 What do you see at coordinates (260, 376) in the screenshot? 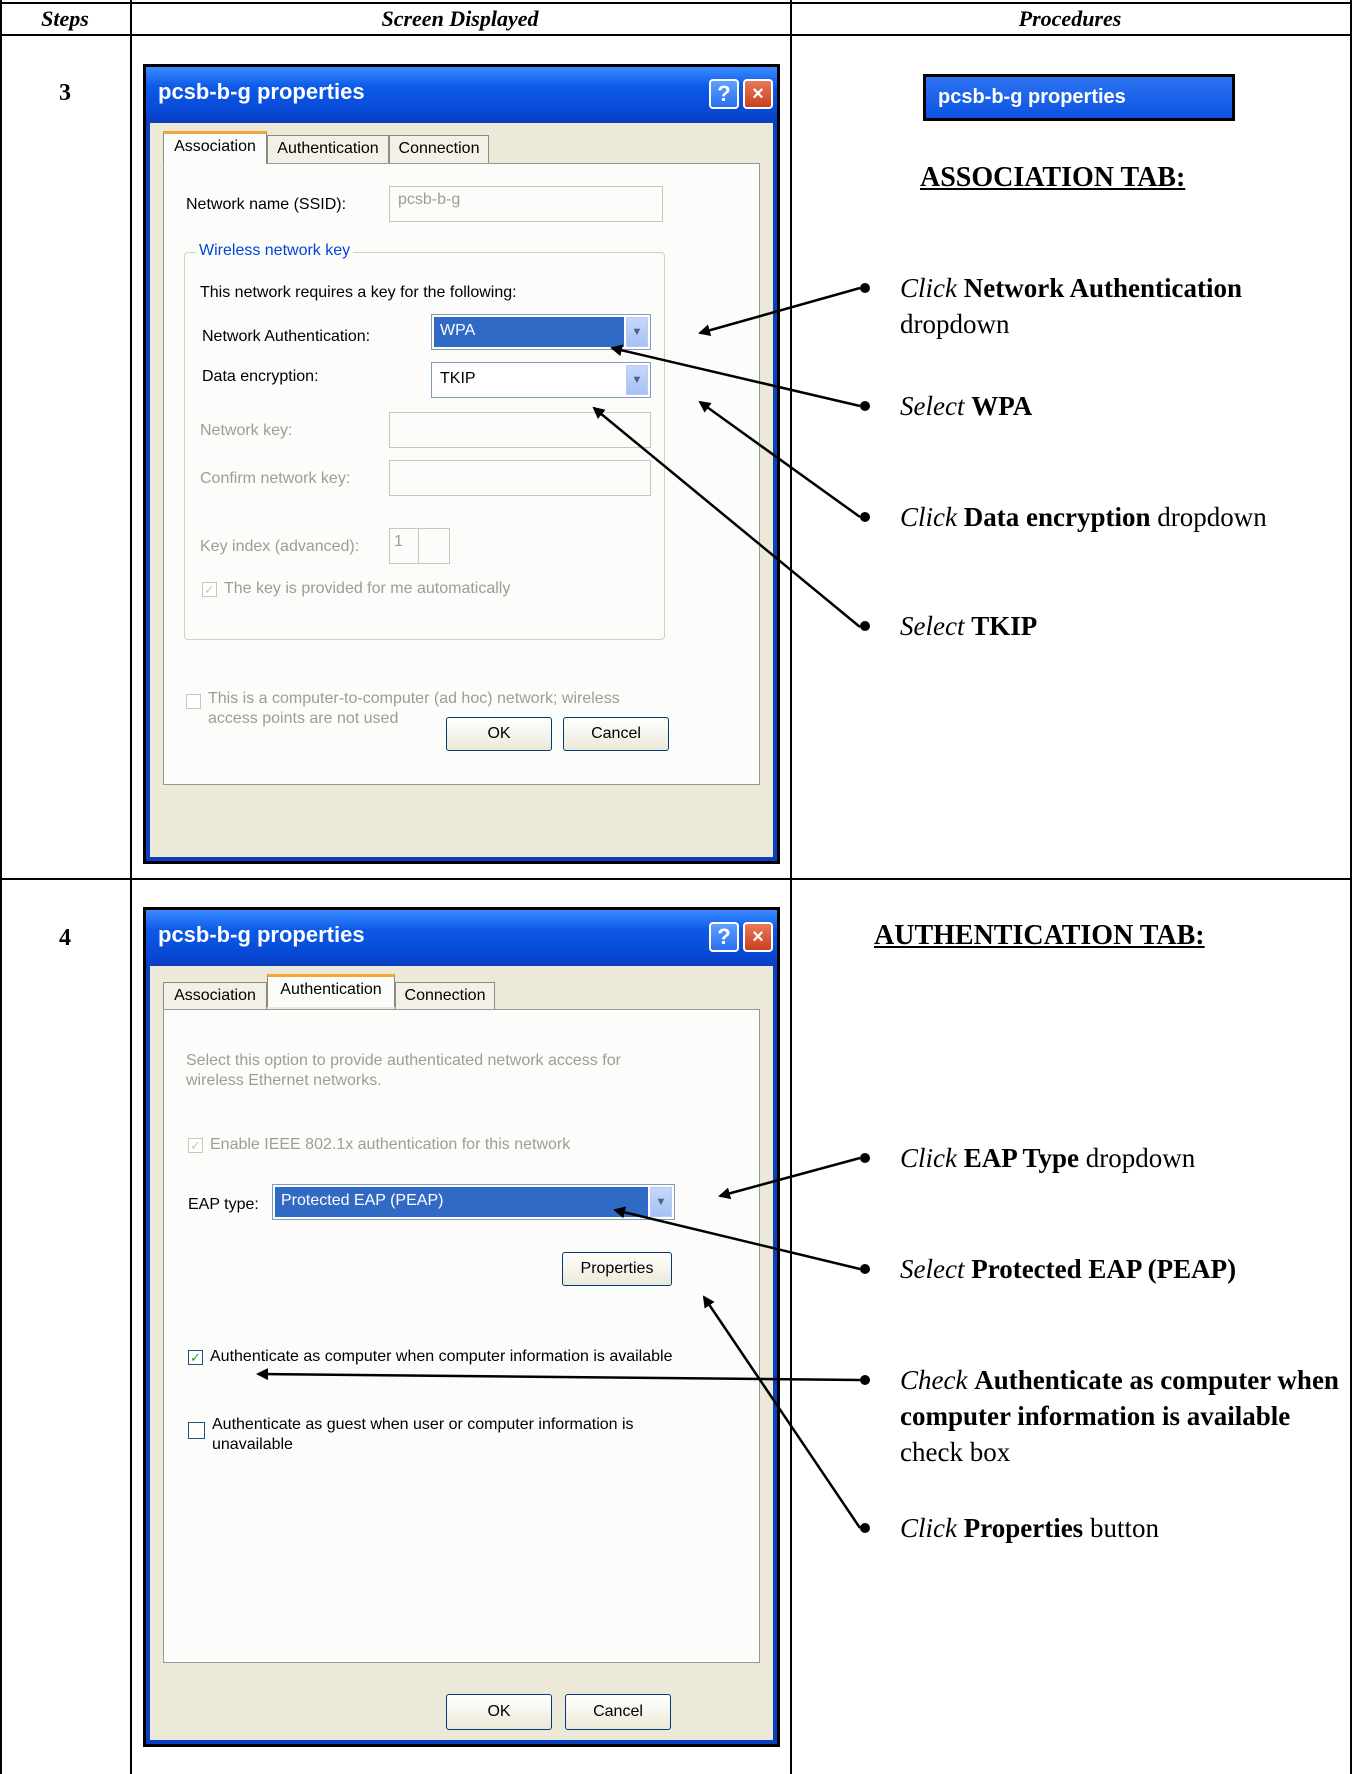
I see `data-encryption-label: Data encryption:` at bounding box center [260, 376].